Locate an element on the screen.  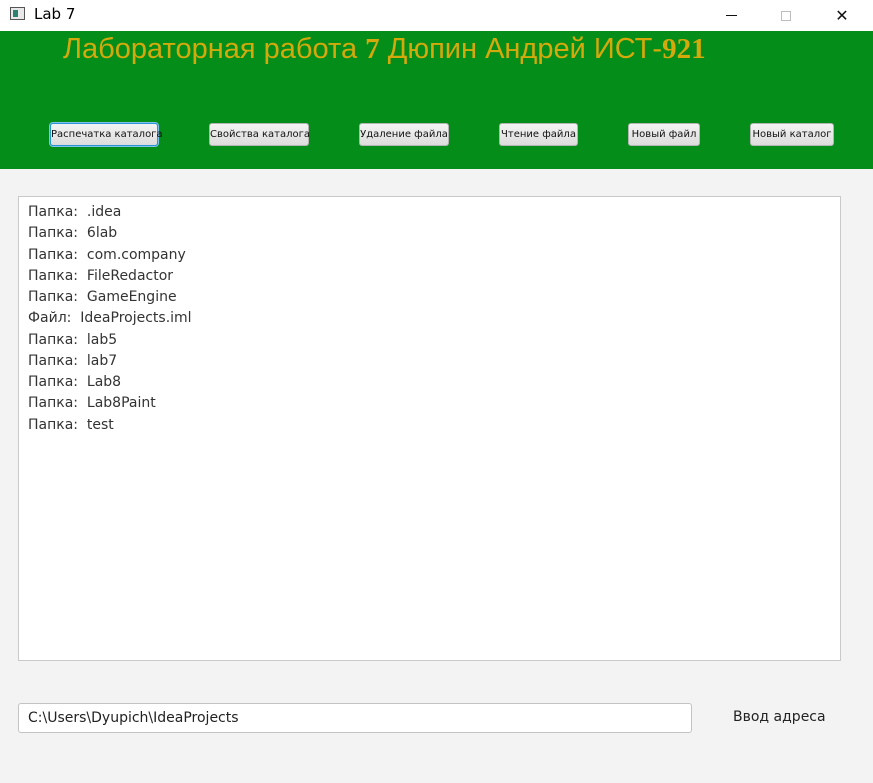
list-item: Папка: lab7 is located at coordinates (73, 361).